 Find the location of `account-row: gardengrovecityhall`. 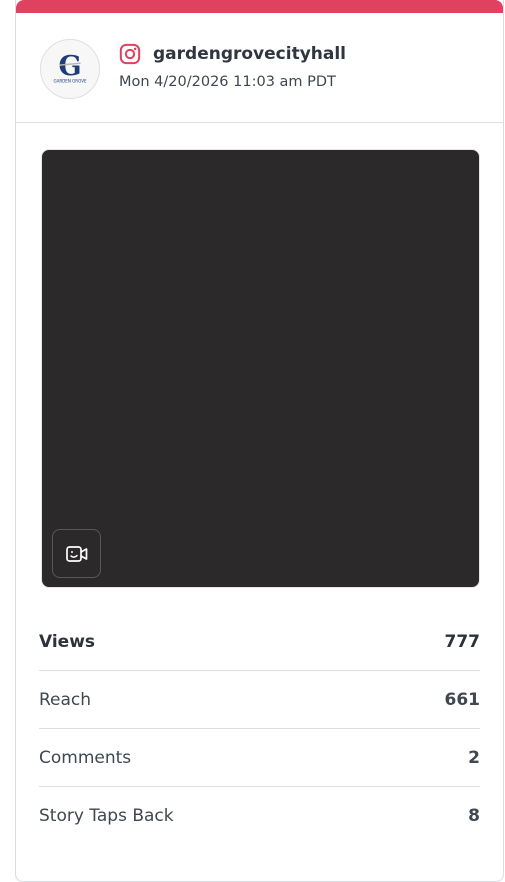

account-row: gardengrovecityhall is located at coordinates (232, 54).